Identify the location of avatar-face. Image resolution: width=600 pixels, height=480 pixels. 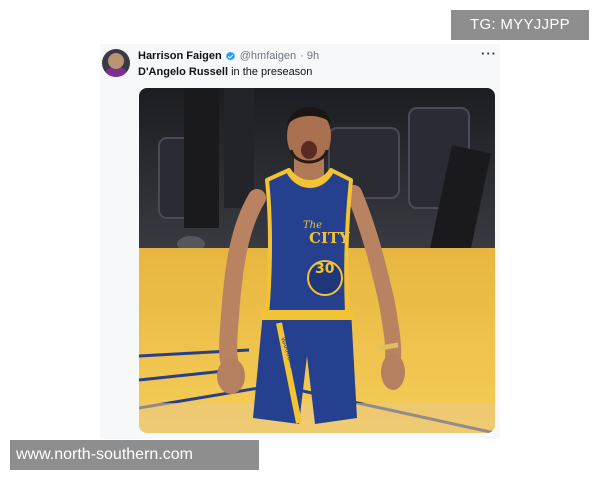
(116, 61).